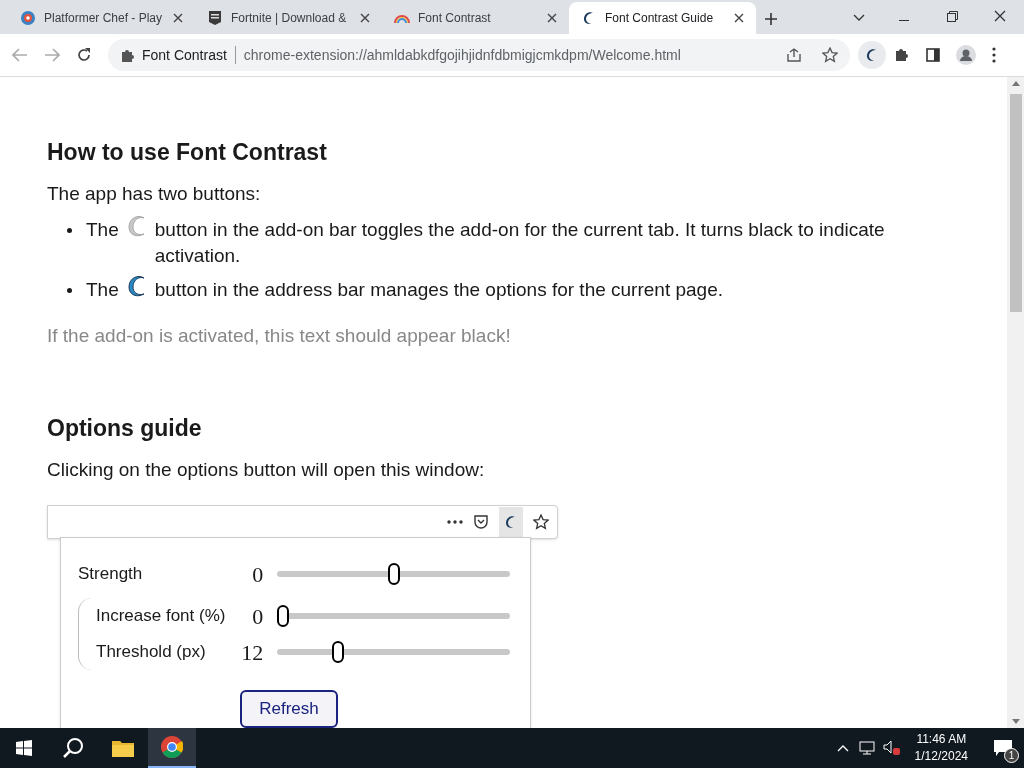  Describe the element at coordinates (279, 336) in the screenshot. I see `paragraph: If the add-on is activated, this text should appear black!` at that location.